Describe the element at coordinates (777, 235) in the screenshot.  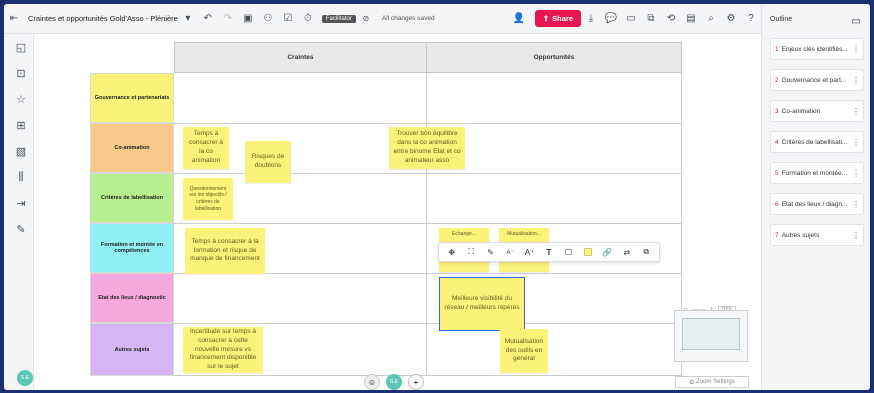
I see `outline-item-num: 7` at that location.